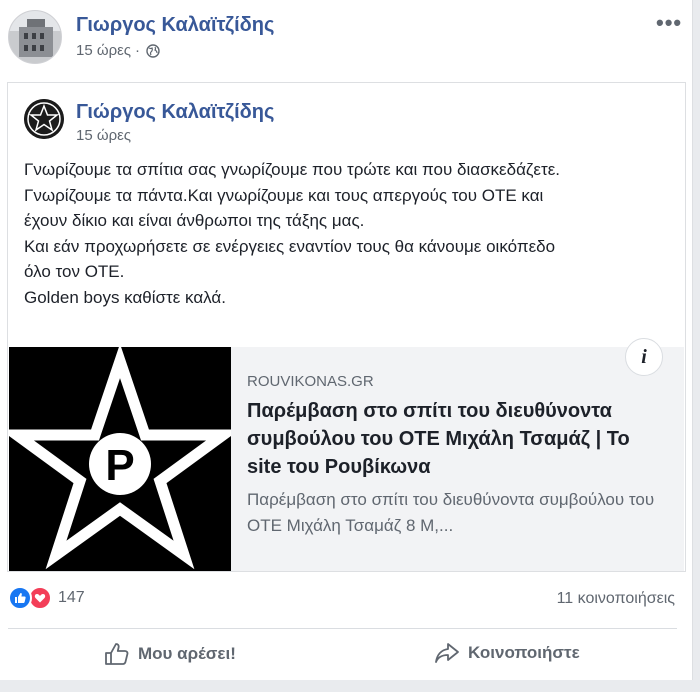  I want to click on like-label: Μου αρέσει!, so click(187, 653).